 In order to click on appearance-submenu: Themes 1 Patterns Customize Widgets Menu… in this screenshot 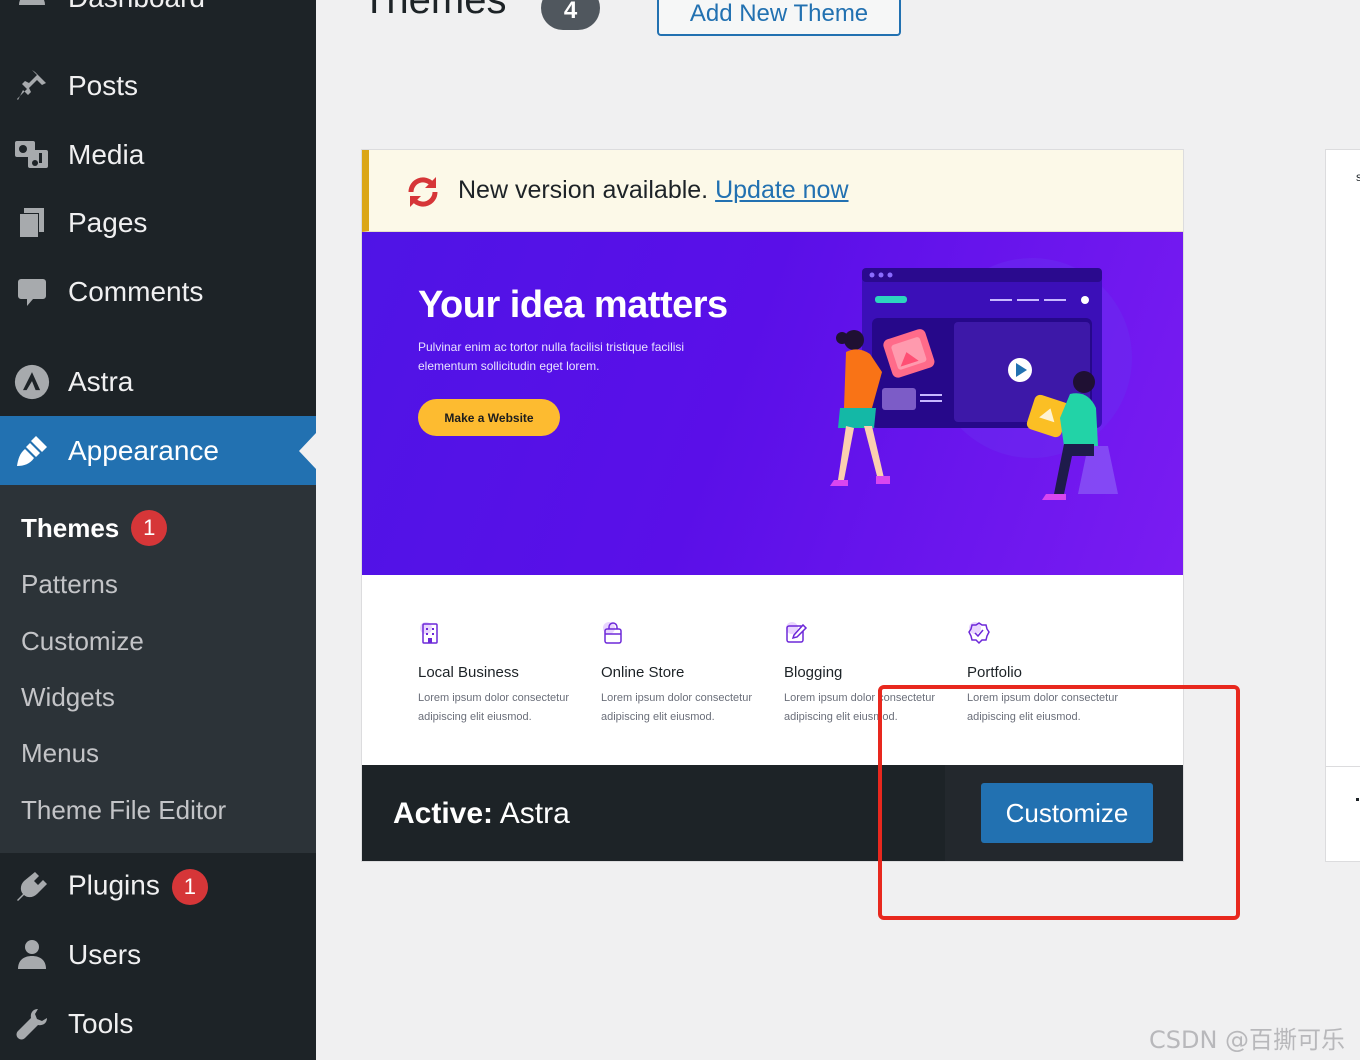, I will do `click(158, 669)`.